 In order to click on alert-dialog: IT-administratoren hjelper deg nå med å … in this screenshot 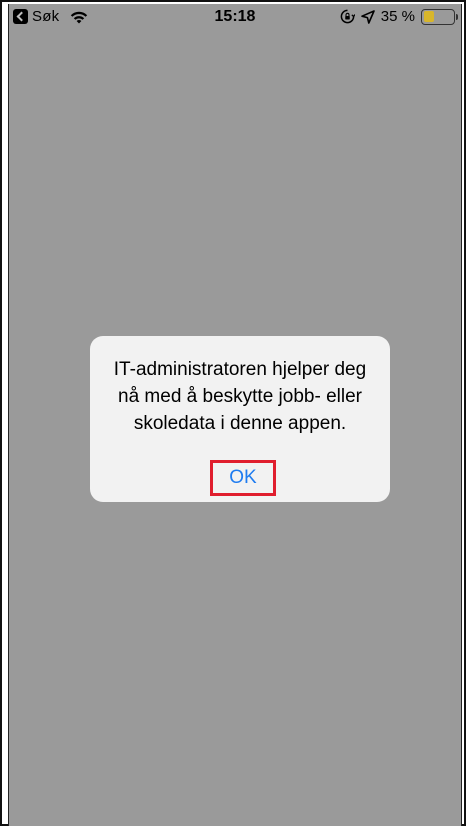, I will do `click(240, 419)`.